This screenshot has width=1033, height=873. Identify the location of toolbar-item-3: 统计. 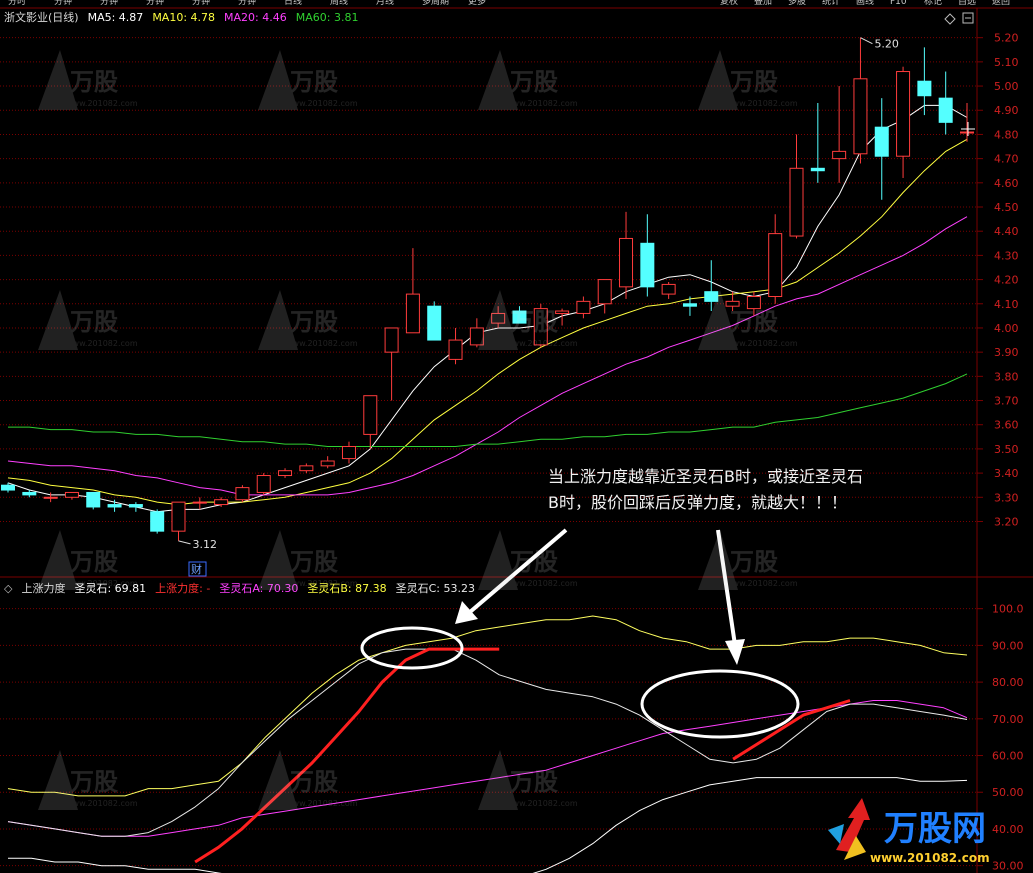
(831, 3).